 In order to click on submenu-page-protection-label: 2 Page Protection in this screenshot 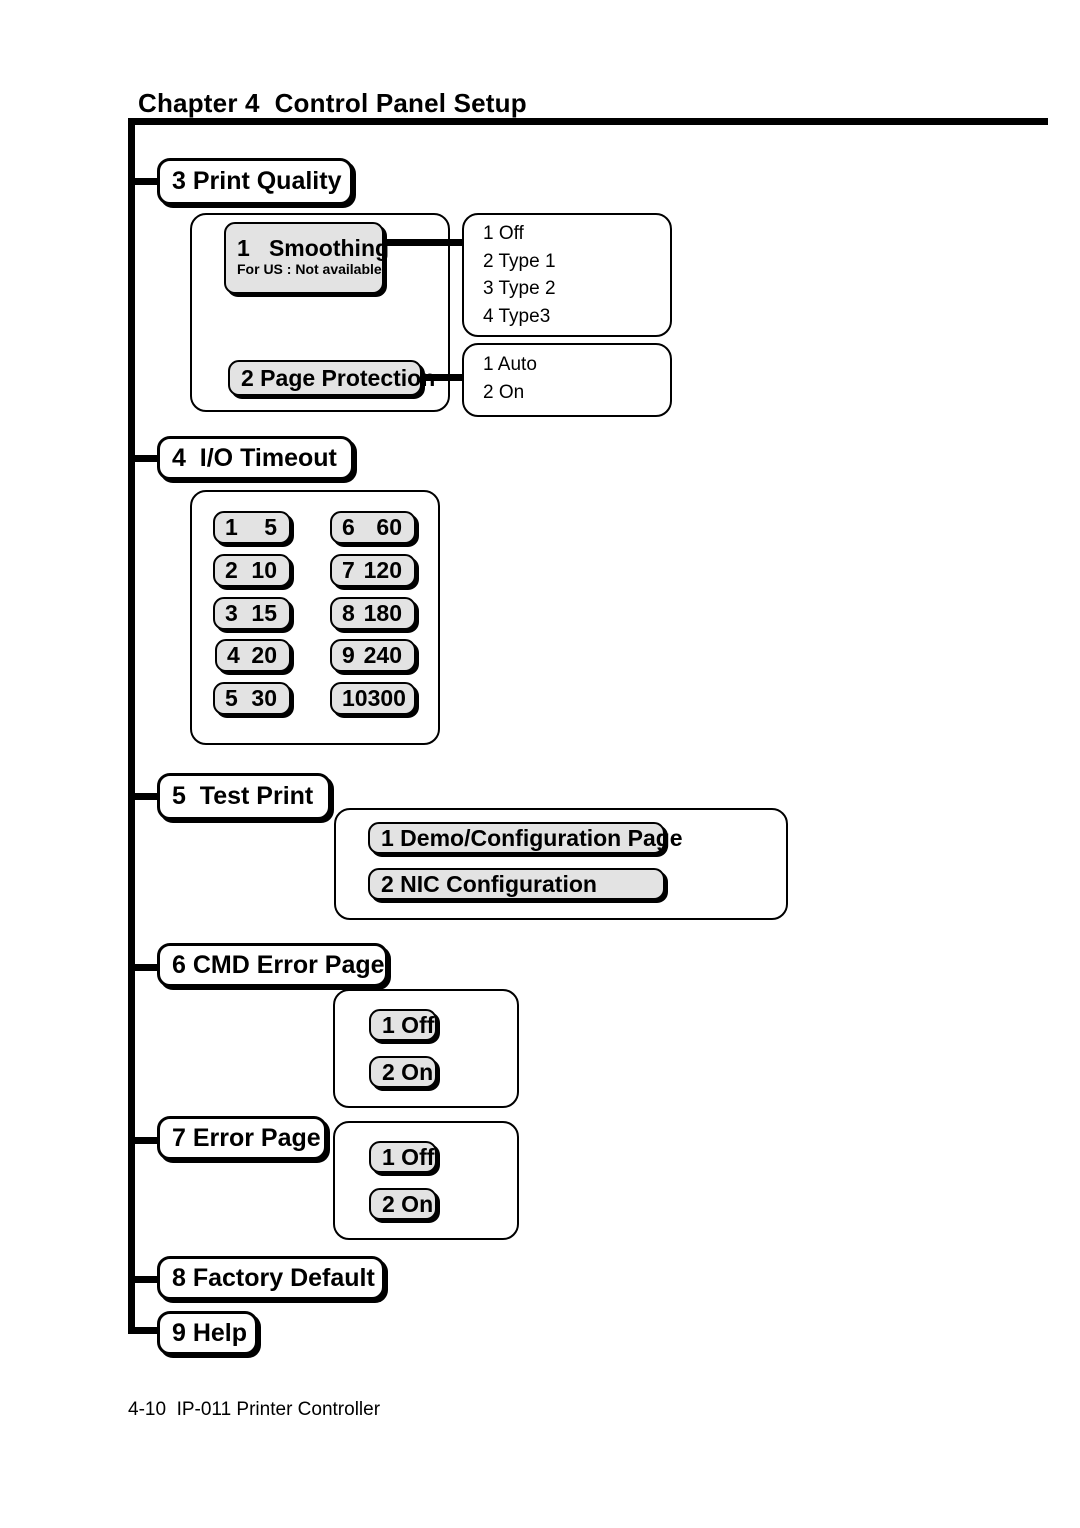, I will do `click(338, 377)`.